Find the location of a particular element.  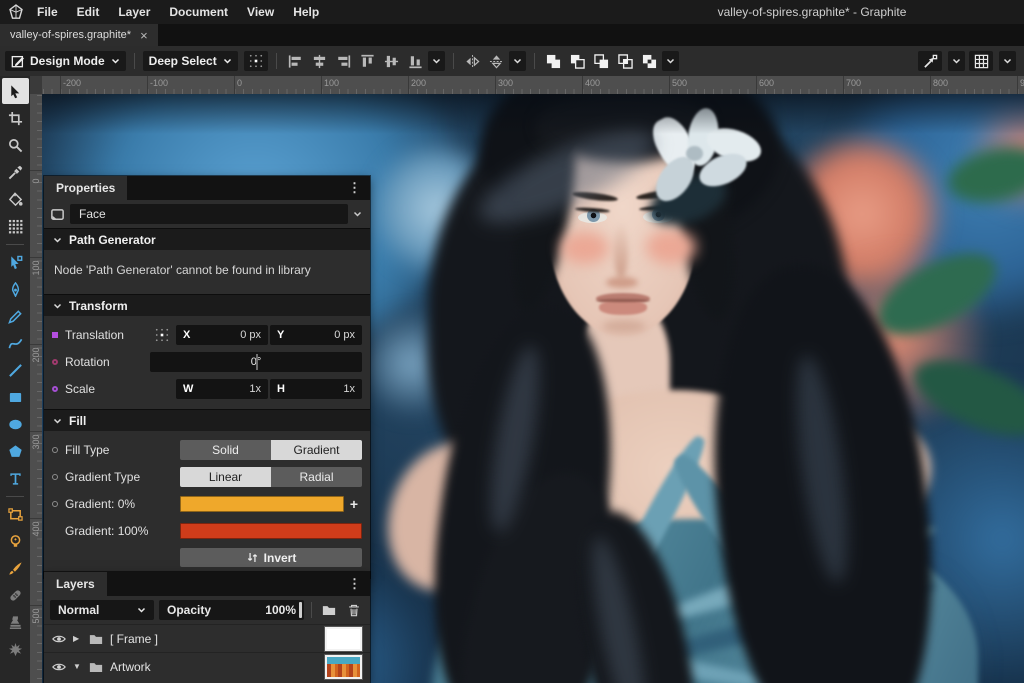

tool-pen is located at coordinates (15, 289).